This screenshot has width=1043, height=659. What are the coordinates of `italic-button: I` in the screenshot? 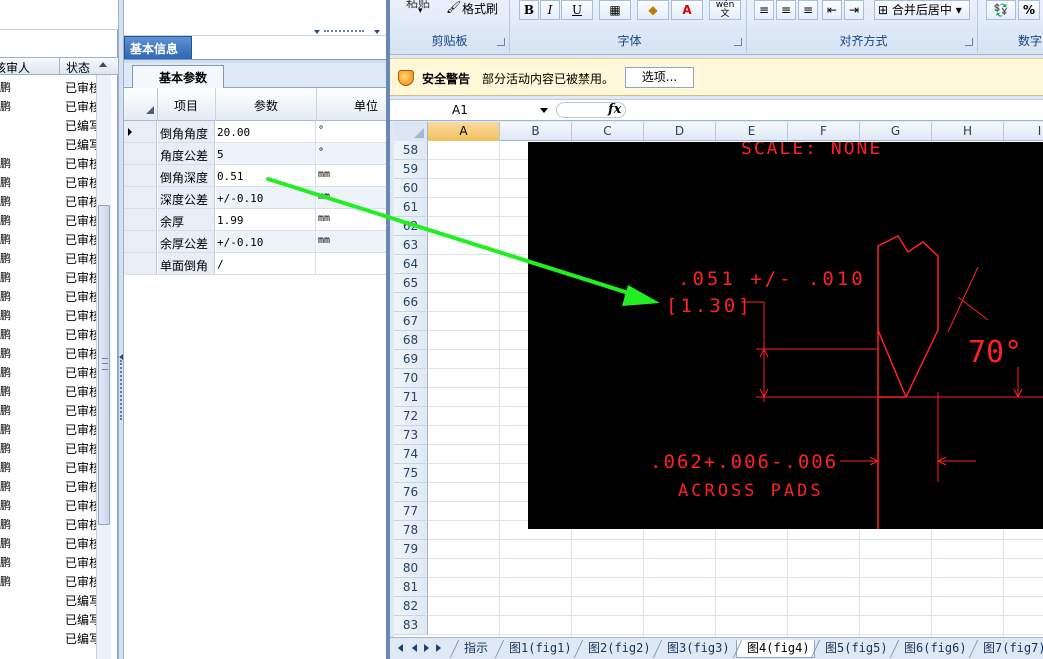 It's located at (550, 10).